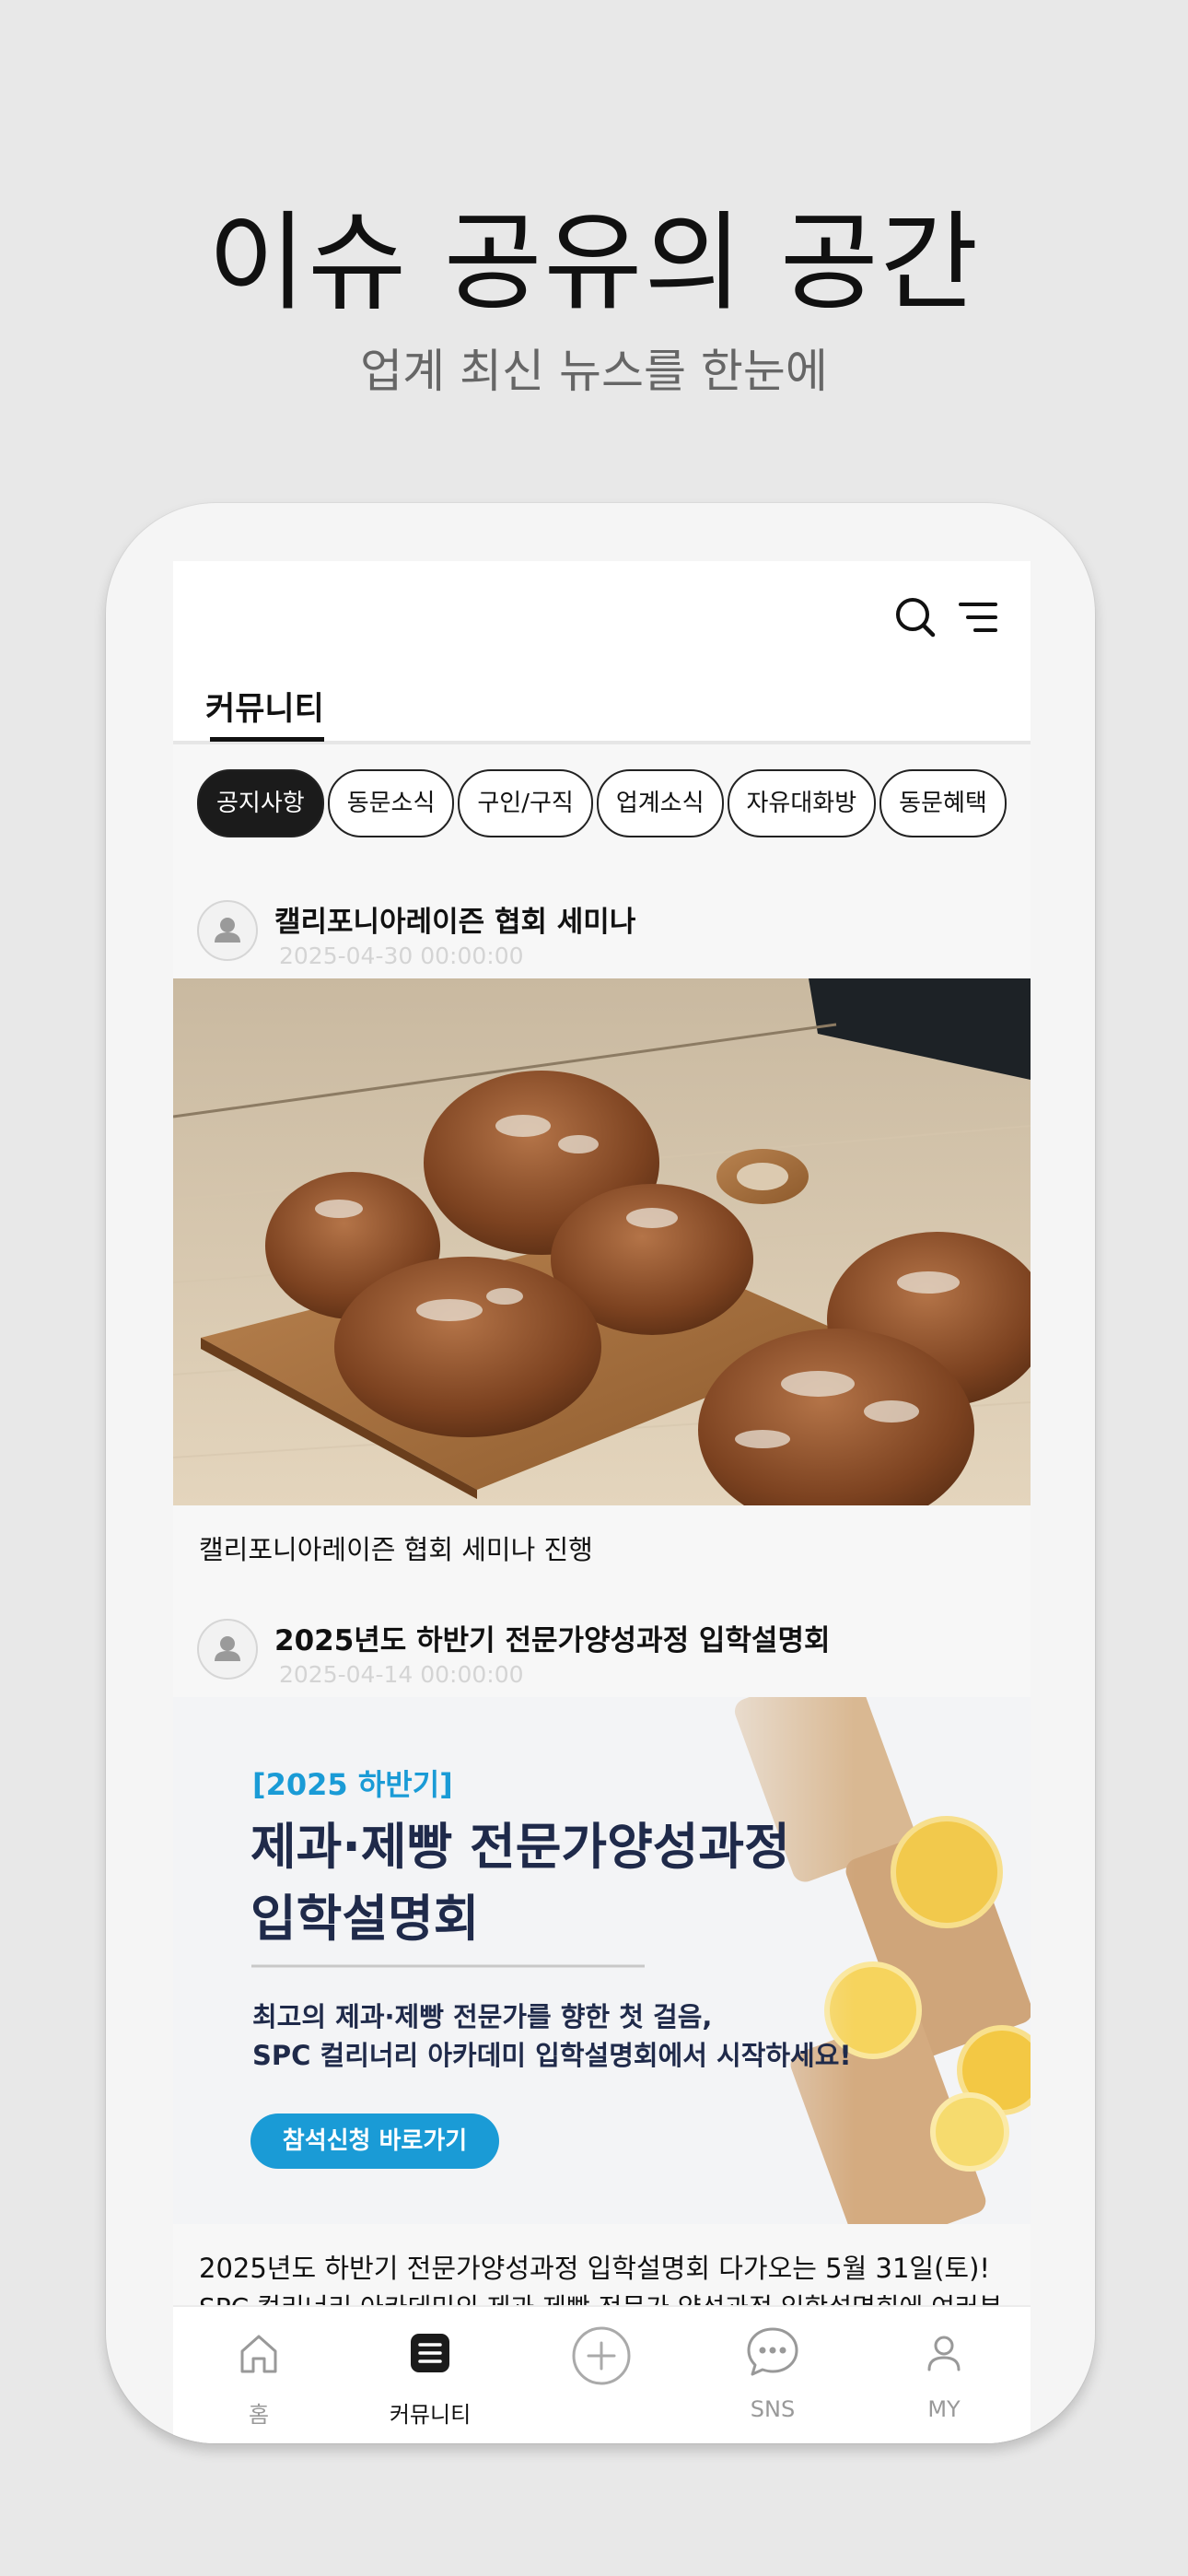 Image resolution: width=1188 pixels, height=2576 pixels. I want to click on chat-icon, so click(772, 2352).